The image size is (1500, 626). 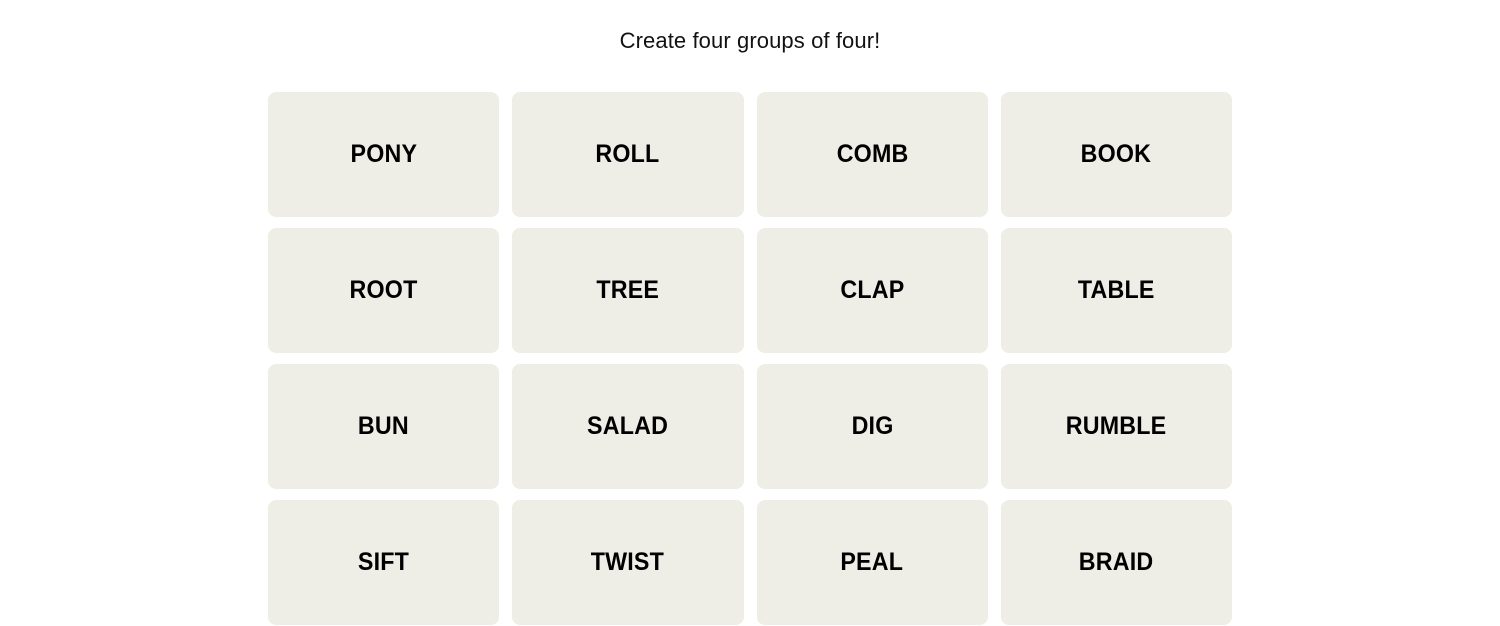 I want to click on word-tile-label: RUMBLE, so click(x=1116, y=426).